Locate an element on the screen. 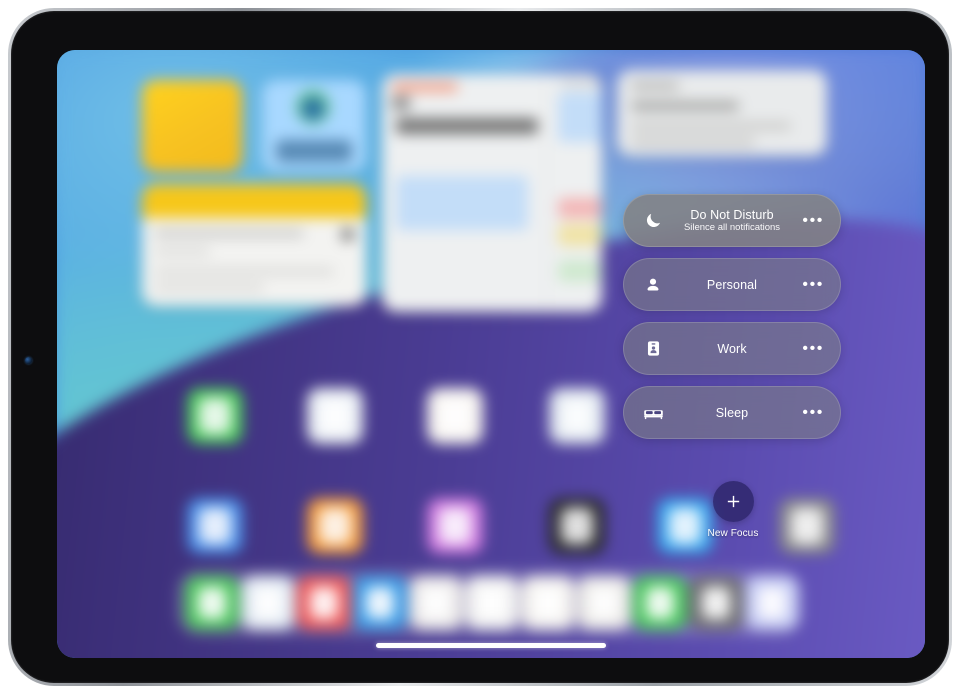  notes-widget is located at coordinates (192, 126).